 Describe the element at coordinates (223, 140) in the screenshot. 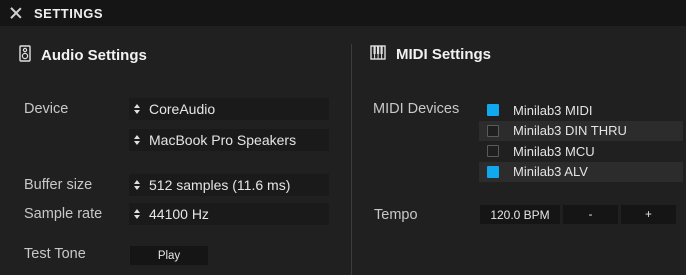

I see `output-device-value: MacBook Pro Speakers` at that location.